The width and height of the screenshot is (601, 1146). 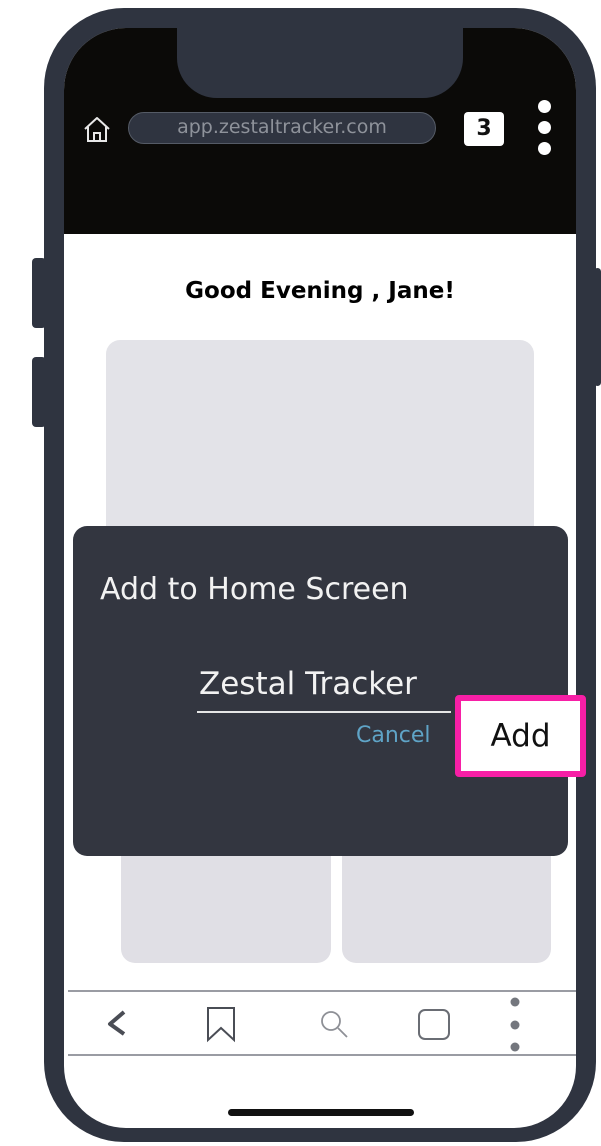 What do you see at coordinates (97, 129) in the screenshot?
I see `home-icon` at bounding box center [97, 129].